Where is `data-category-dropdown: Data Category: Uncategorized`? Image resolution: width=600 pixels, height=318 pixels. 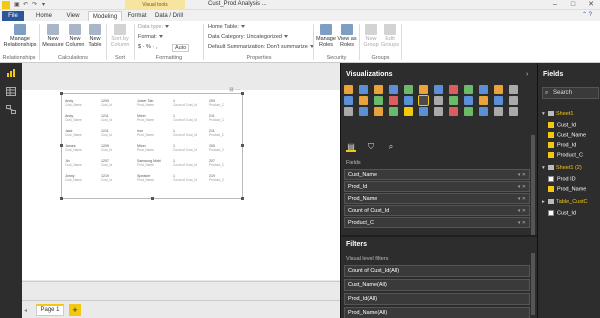
data-category-dropdown: Data Category: Uncategorized is located at coordinates (248, 37).